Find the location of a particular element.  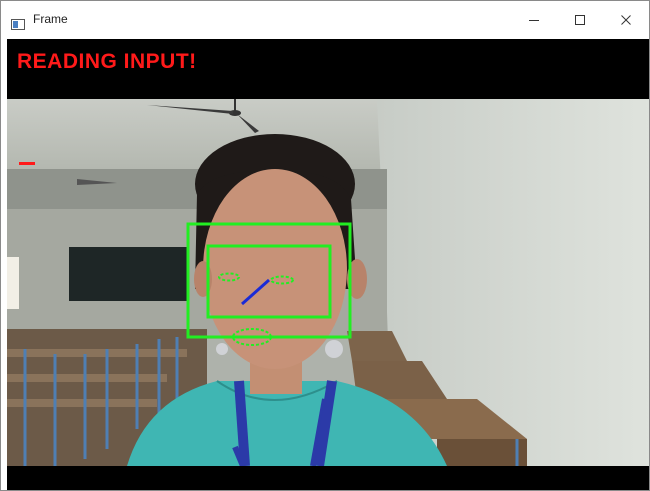

close-button is located at coordinates (626, 20).